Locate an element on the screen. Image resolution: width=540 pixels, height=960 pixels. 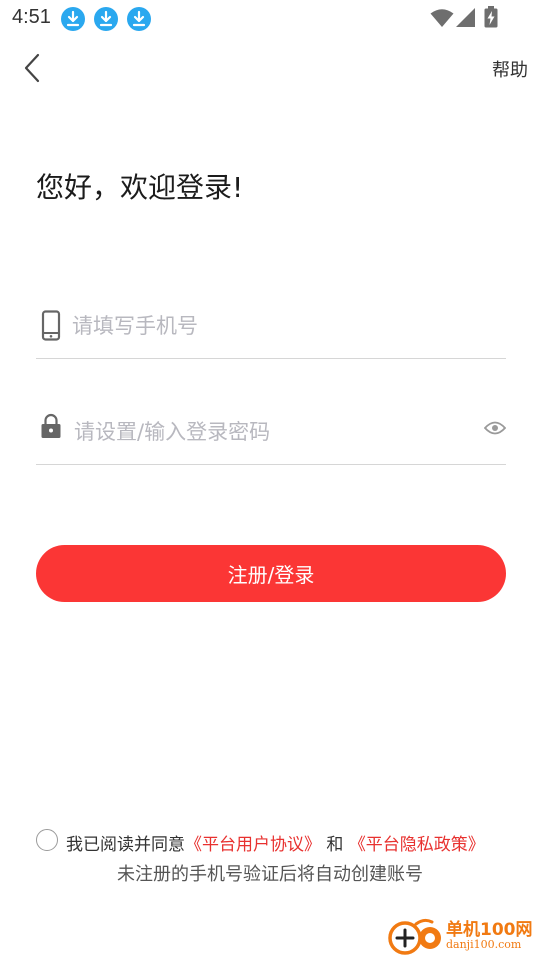
phone-icon is located at coordinates (51, 325).